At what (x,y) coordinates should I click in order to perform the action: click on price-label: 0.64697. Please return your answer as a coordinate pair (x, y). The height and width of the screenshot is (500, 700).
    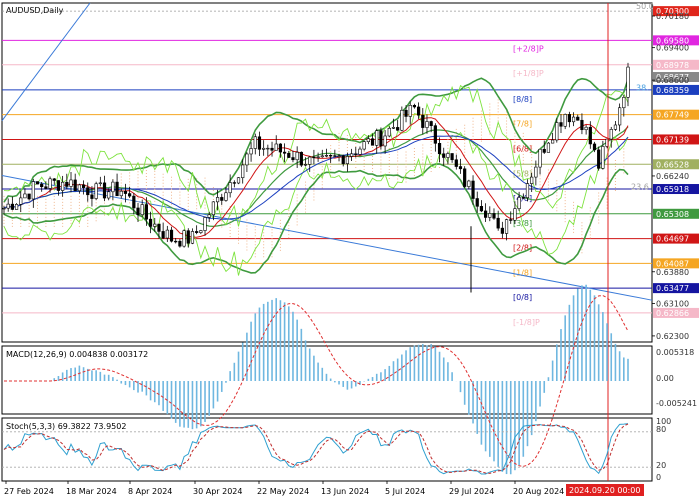
    Looking at the image, I should click on (672, 239).